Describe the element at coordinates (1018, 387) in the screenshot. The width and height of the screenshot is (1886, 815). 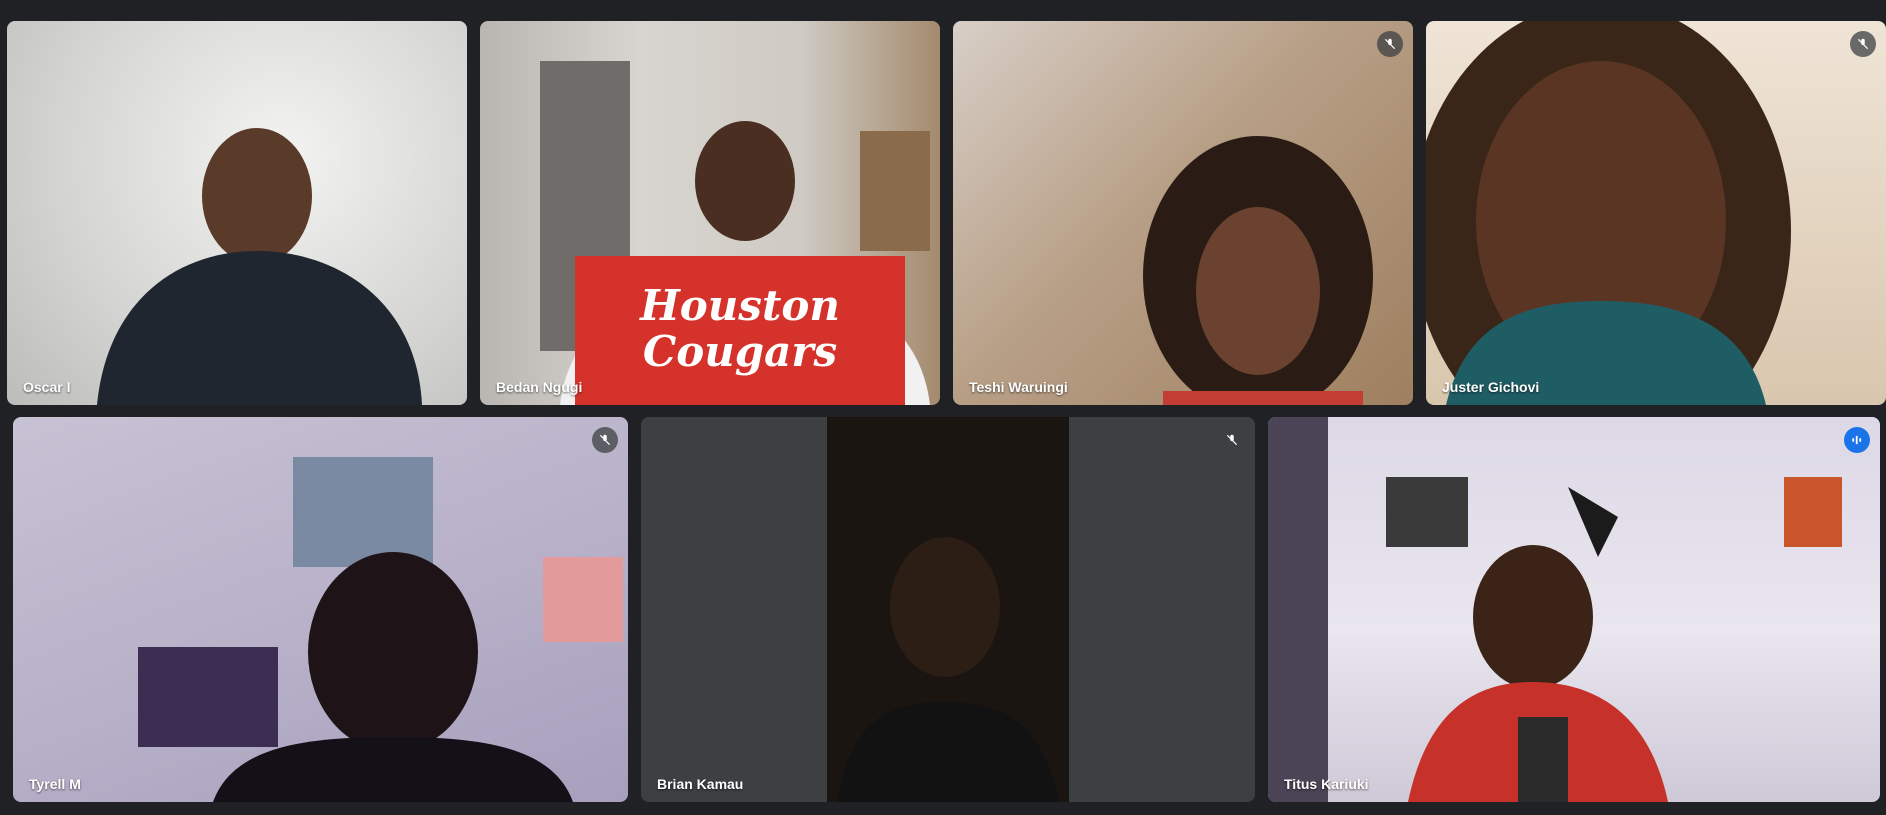
I see `participant-name: Teshi Waruingi` at that location.